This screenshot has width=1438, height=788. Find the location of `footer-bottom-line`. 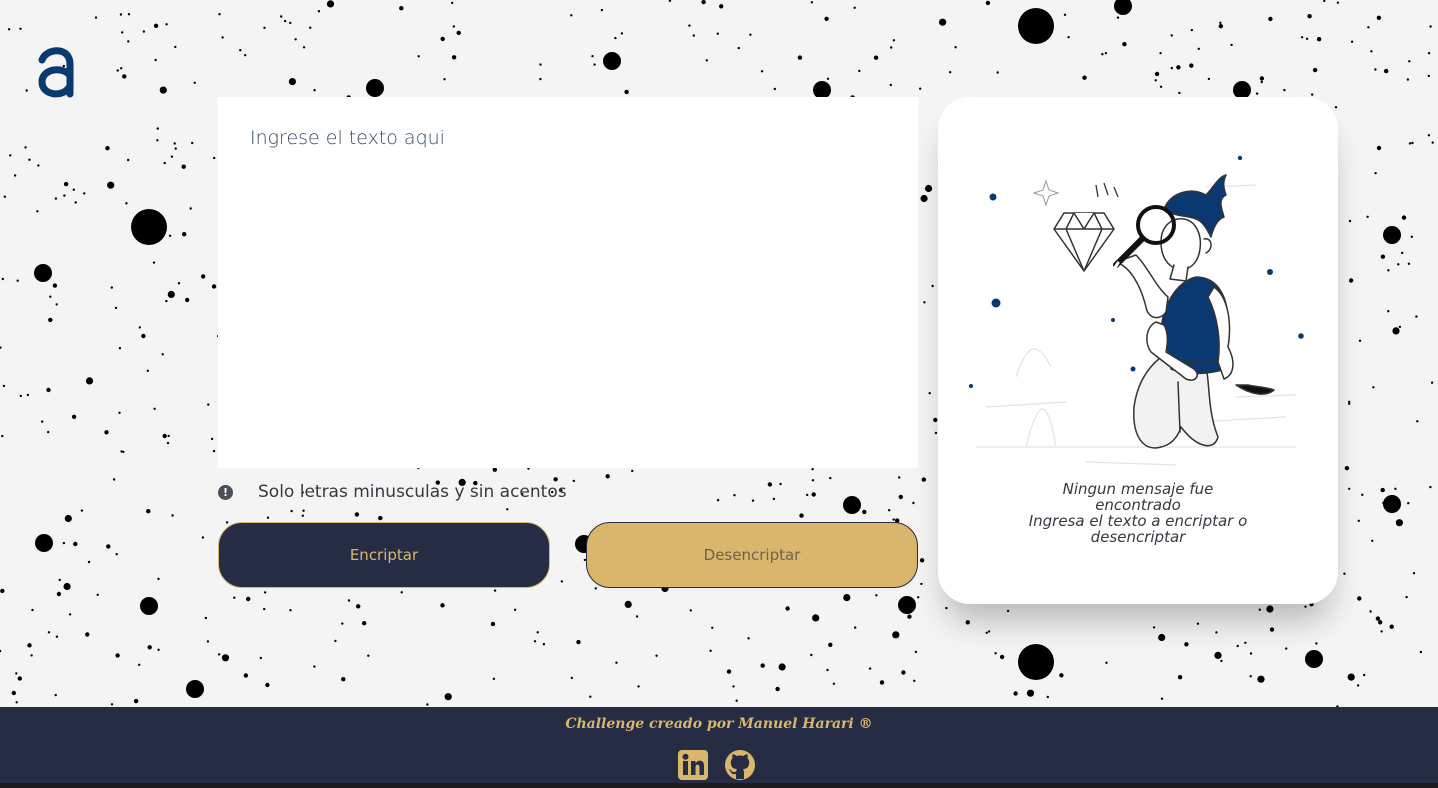

footer-bottom-line is located at coordinates (719, 785).